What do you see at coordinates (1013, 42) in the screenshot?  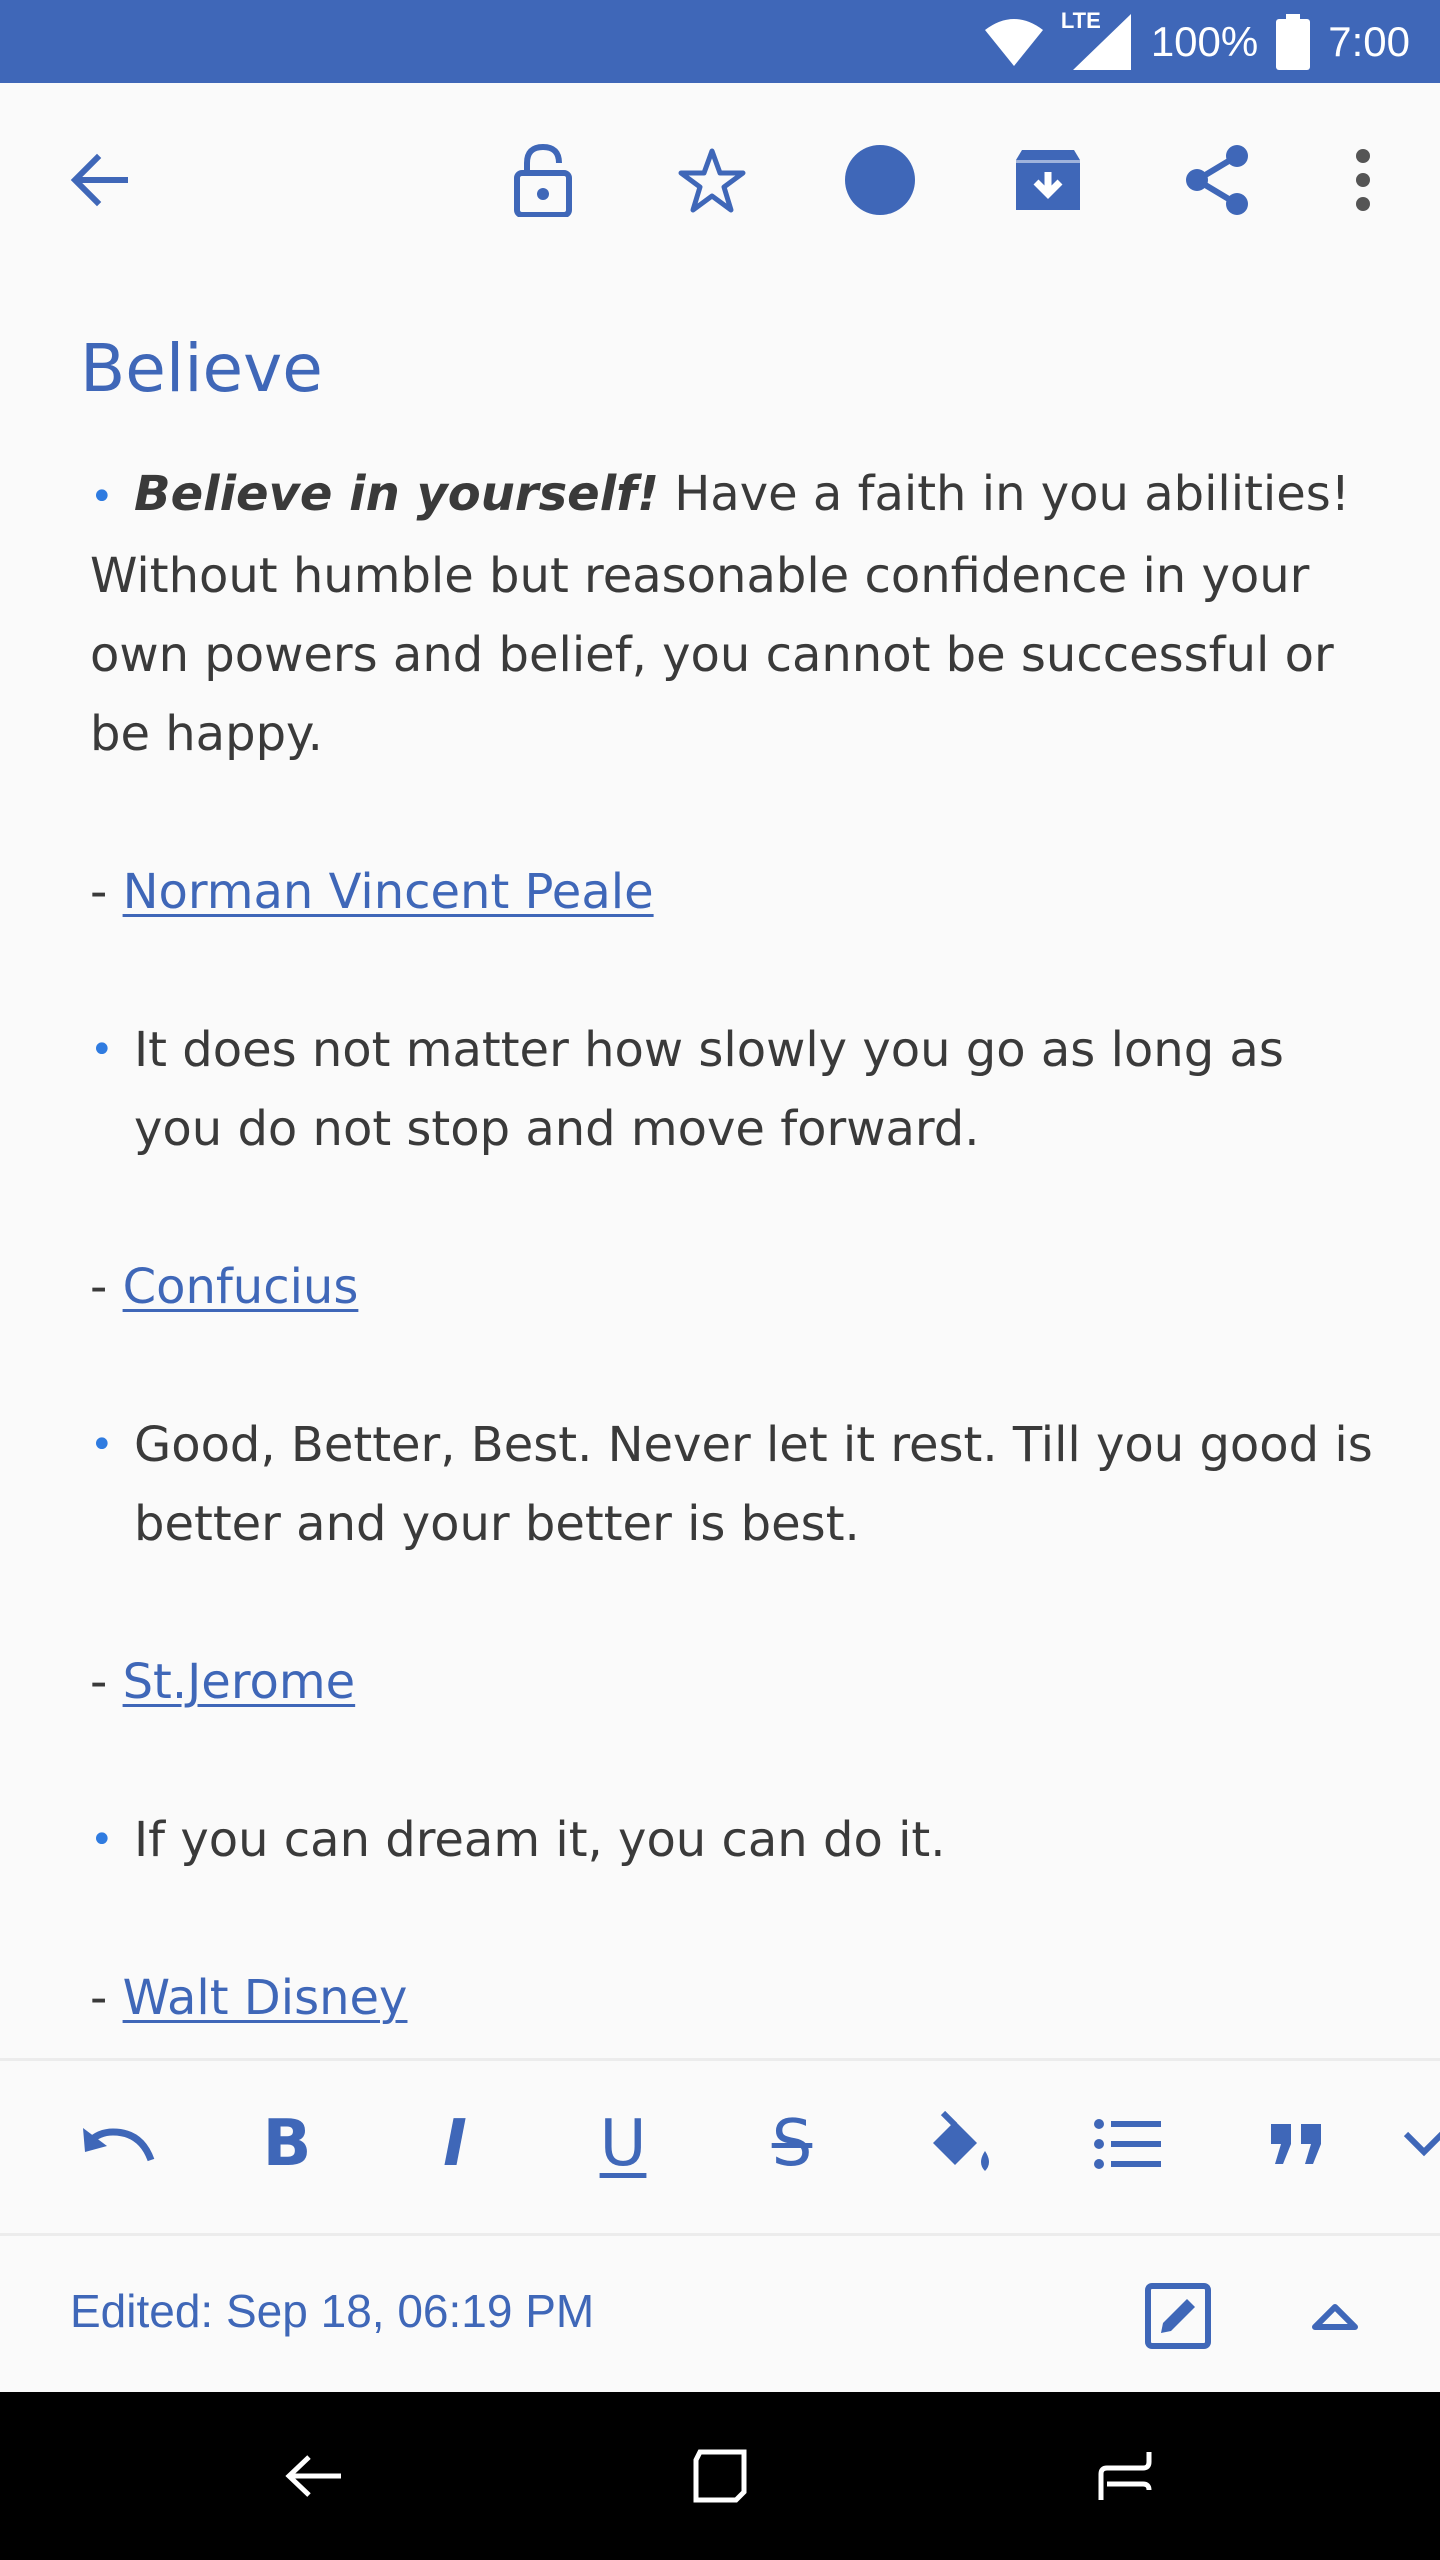 I see `wifi-icon` at bounding box center [1013, 42].